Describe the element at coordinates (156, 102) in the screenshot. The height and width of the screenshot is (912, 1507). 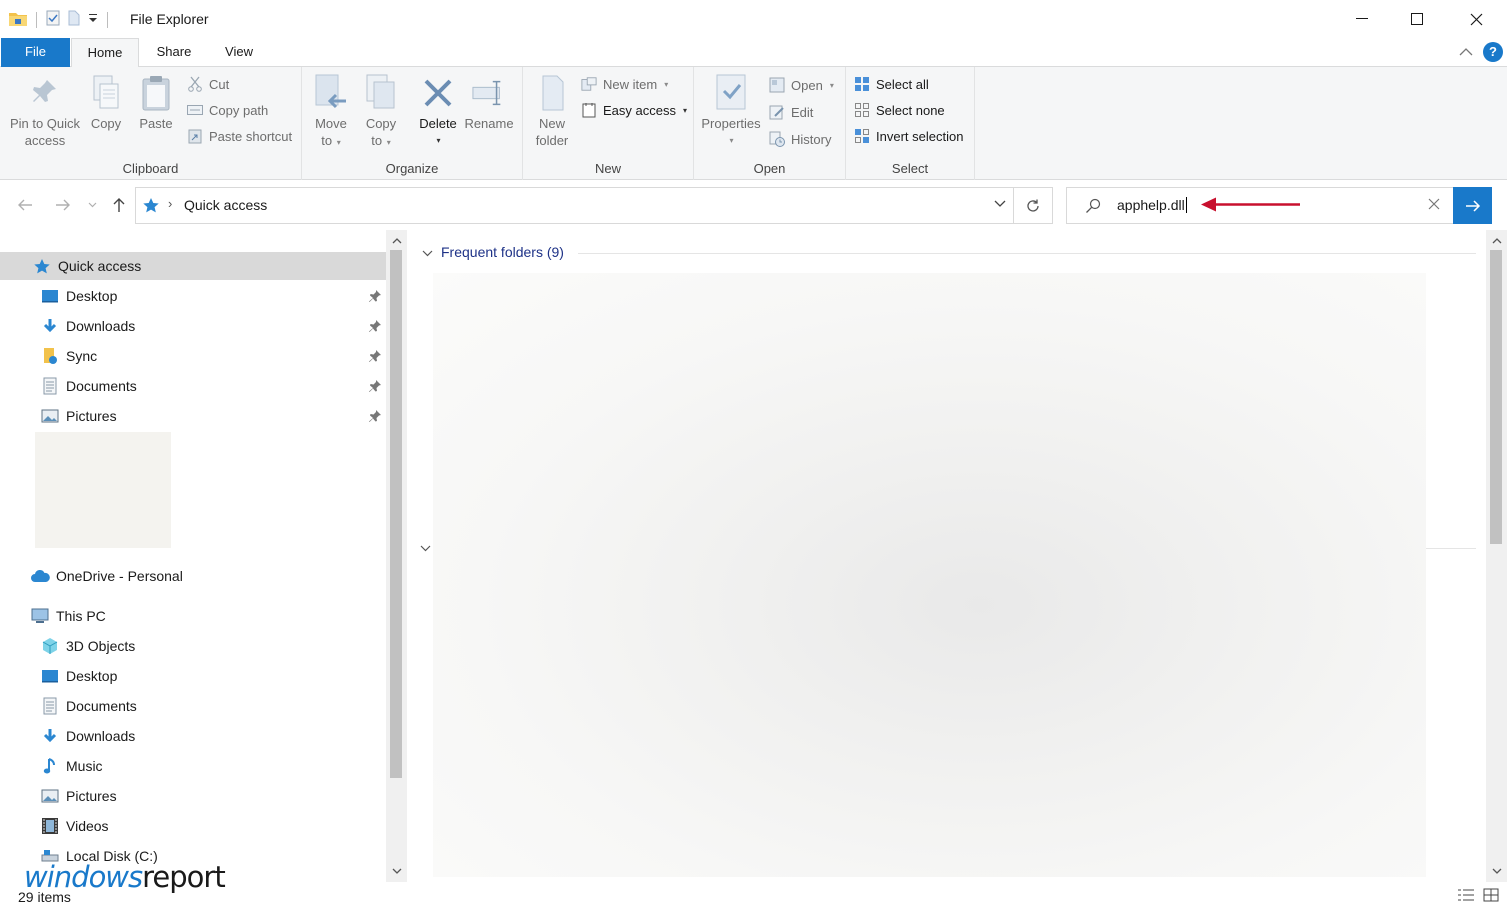
I see `paste-button: Paste` at that location.